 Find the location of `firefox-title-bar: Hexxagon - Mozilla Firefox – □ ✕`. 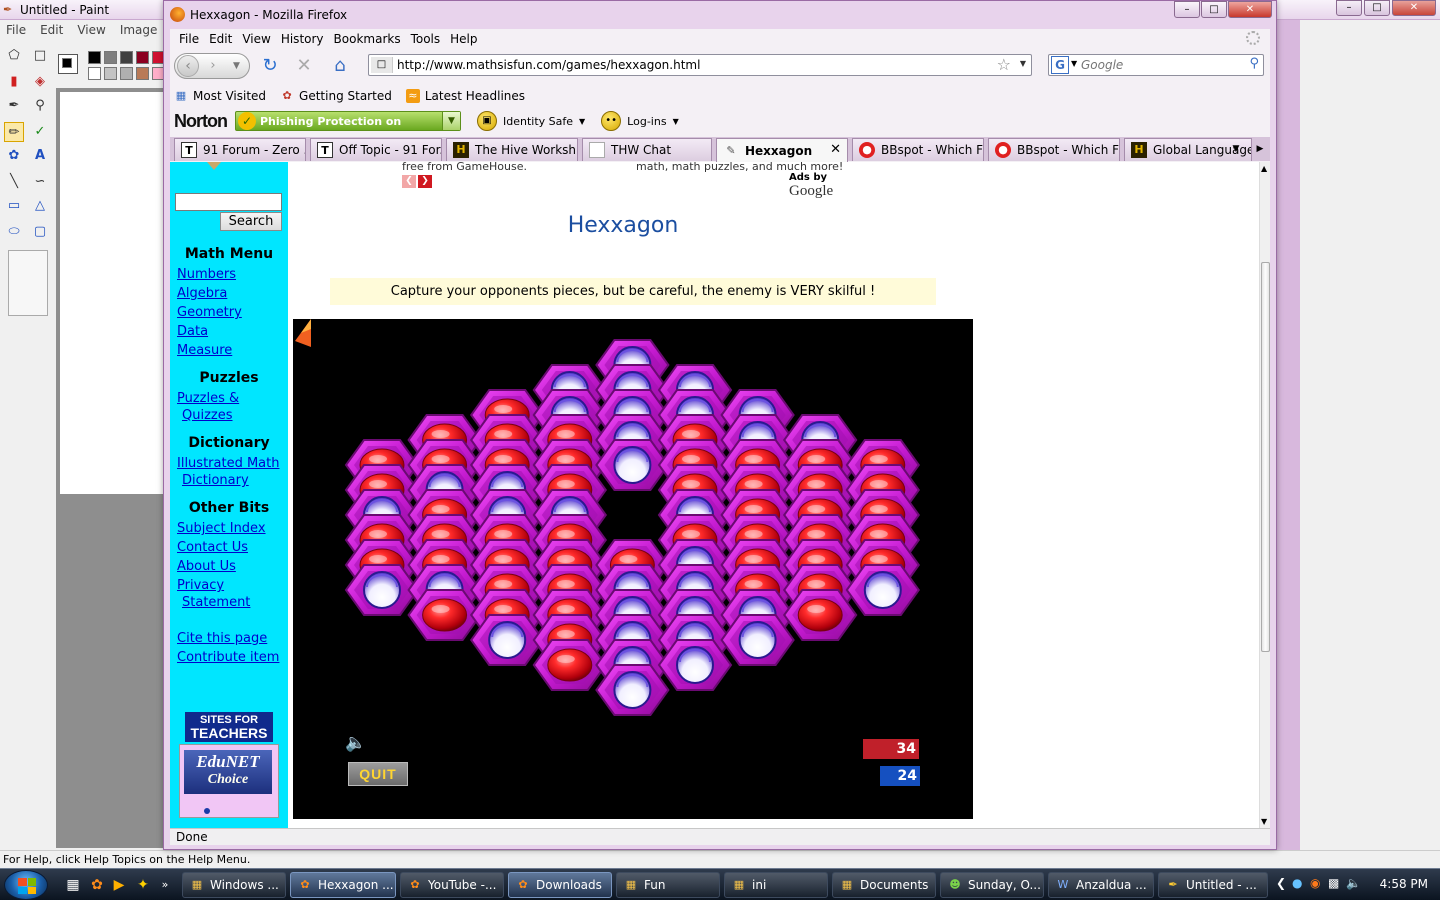

firefox-title-bar: Hexxagon - Mozilla Firefox – □ ✕ is located at coordinates (720, 15).